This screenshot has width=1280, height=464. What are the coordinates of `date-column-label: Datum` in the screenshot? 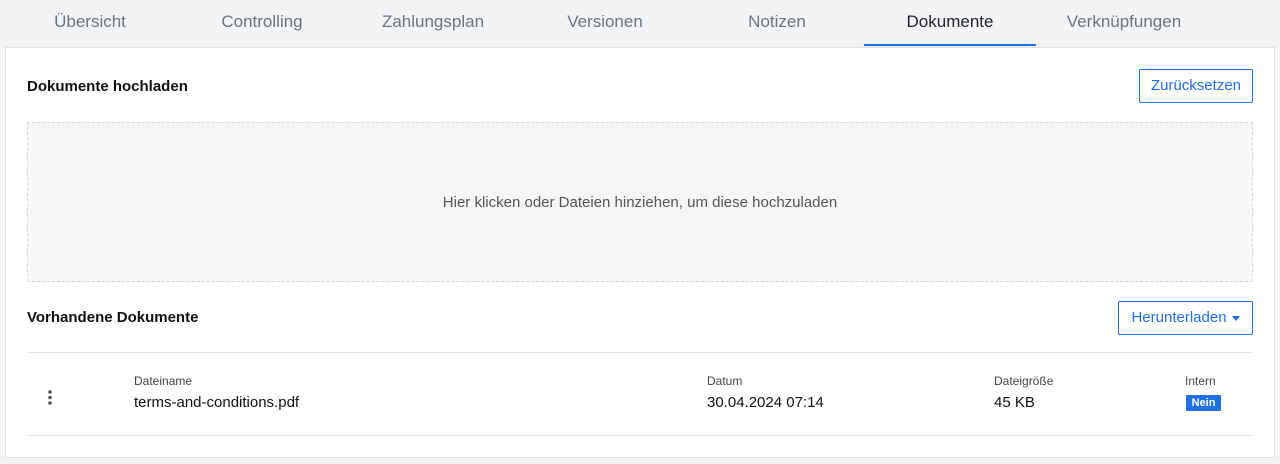 It's located at (725, 381).